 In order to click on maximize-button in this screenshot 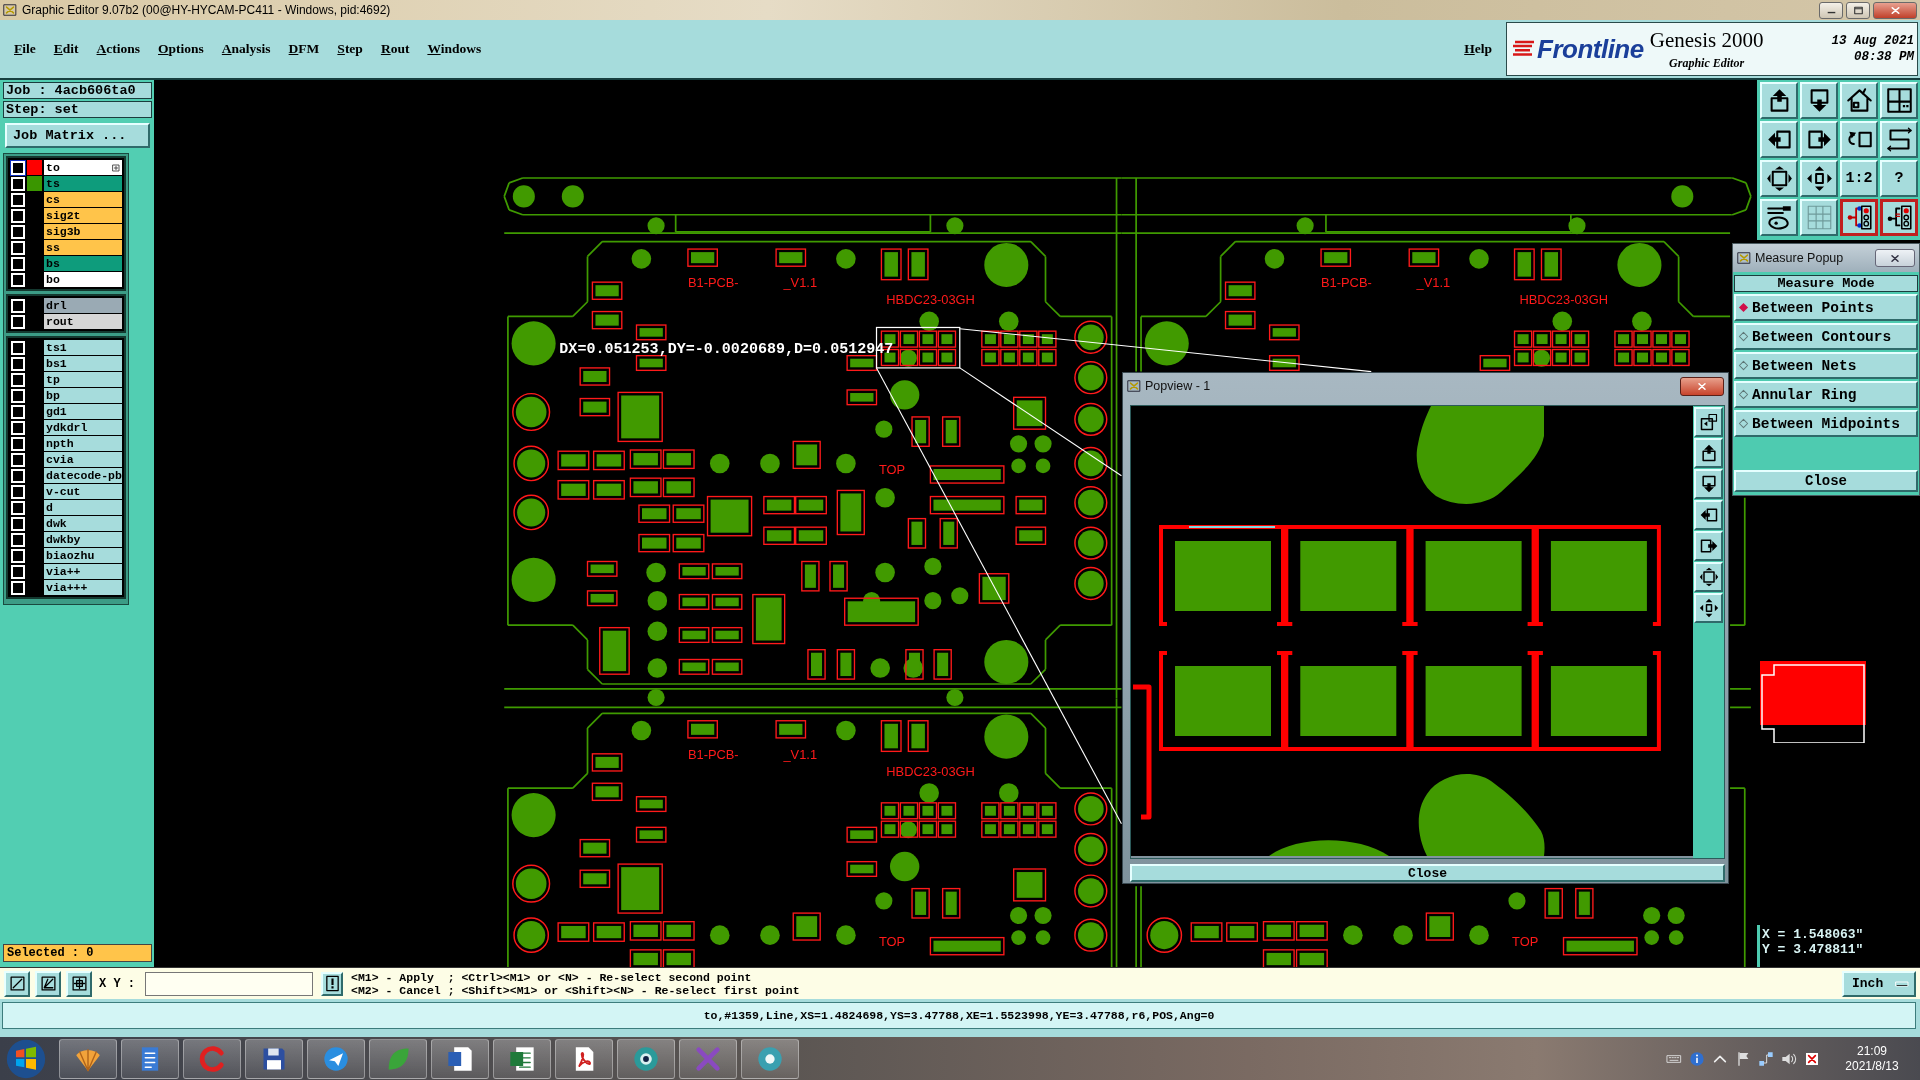, I will do `click(1858, 10)`.